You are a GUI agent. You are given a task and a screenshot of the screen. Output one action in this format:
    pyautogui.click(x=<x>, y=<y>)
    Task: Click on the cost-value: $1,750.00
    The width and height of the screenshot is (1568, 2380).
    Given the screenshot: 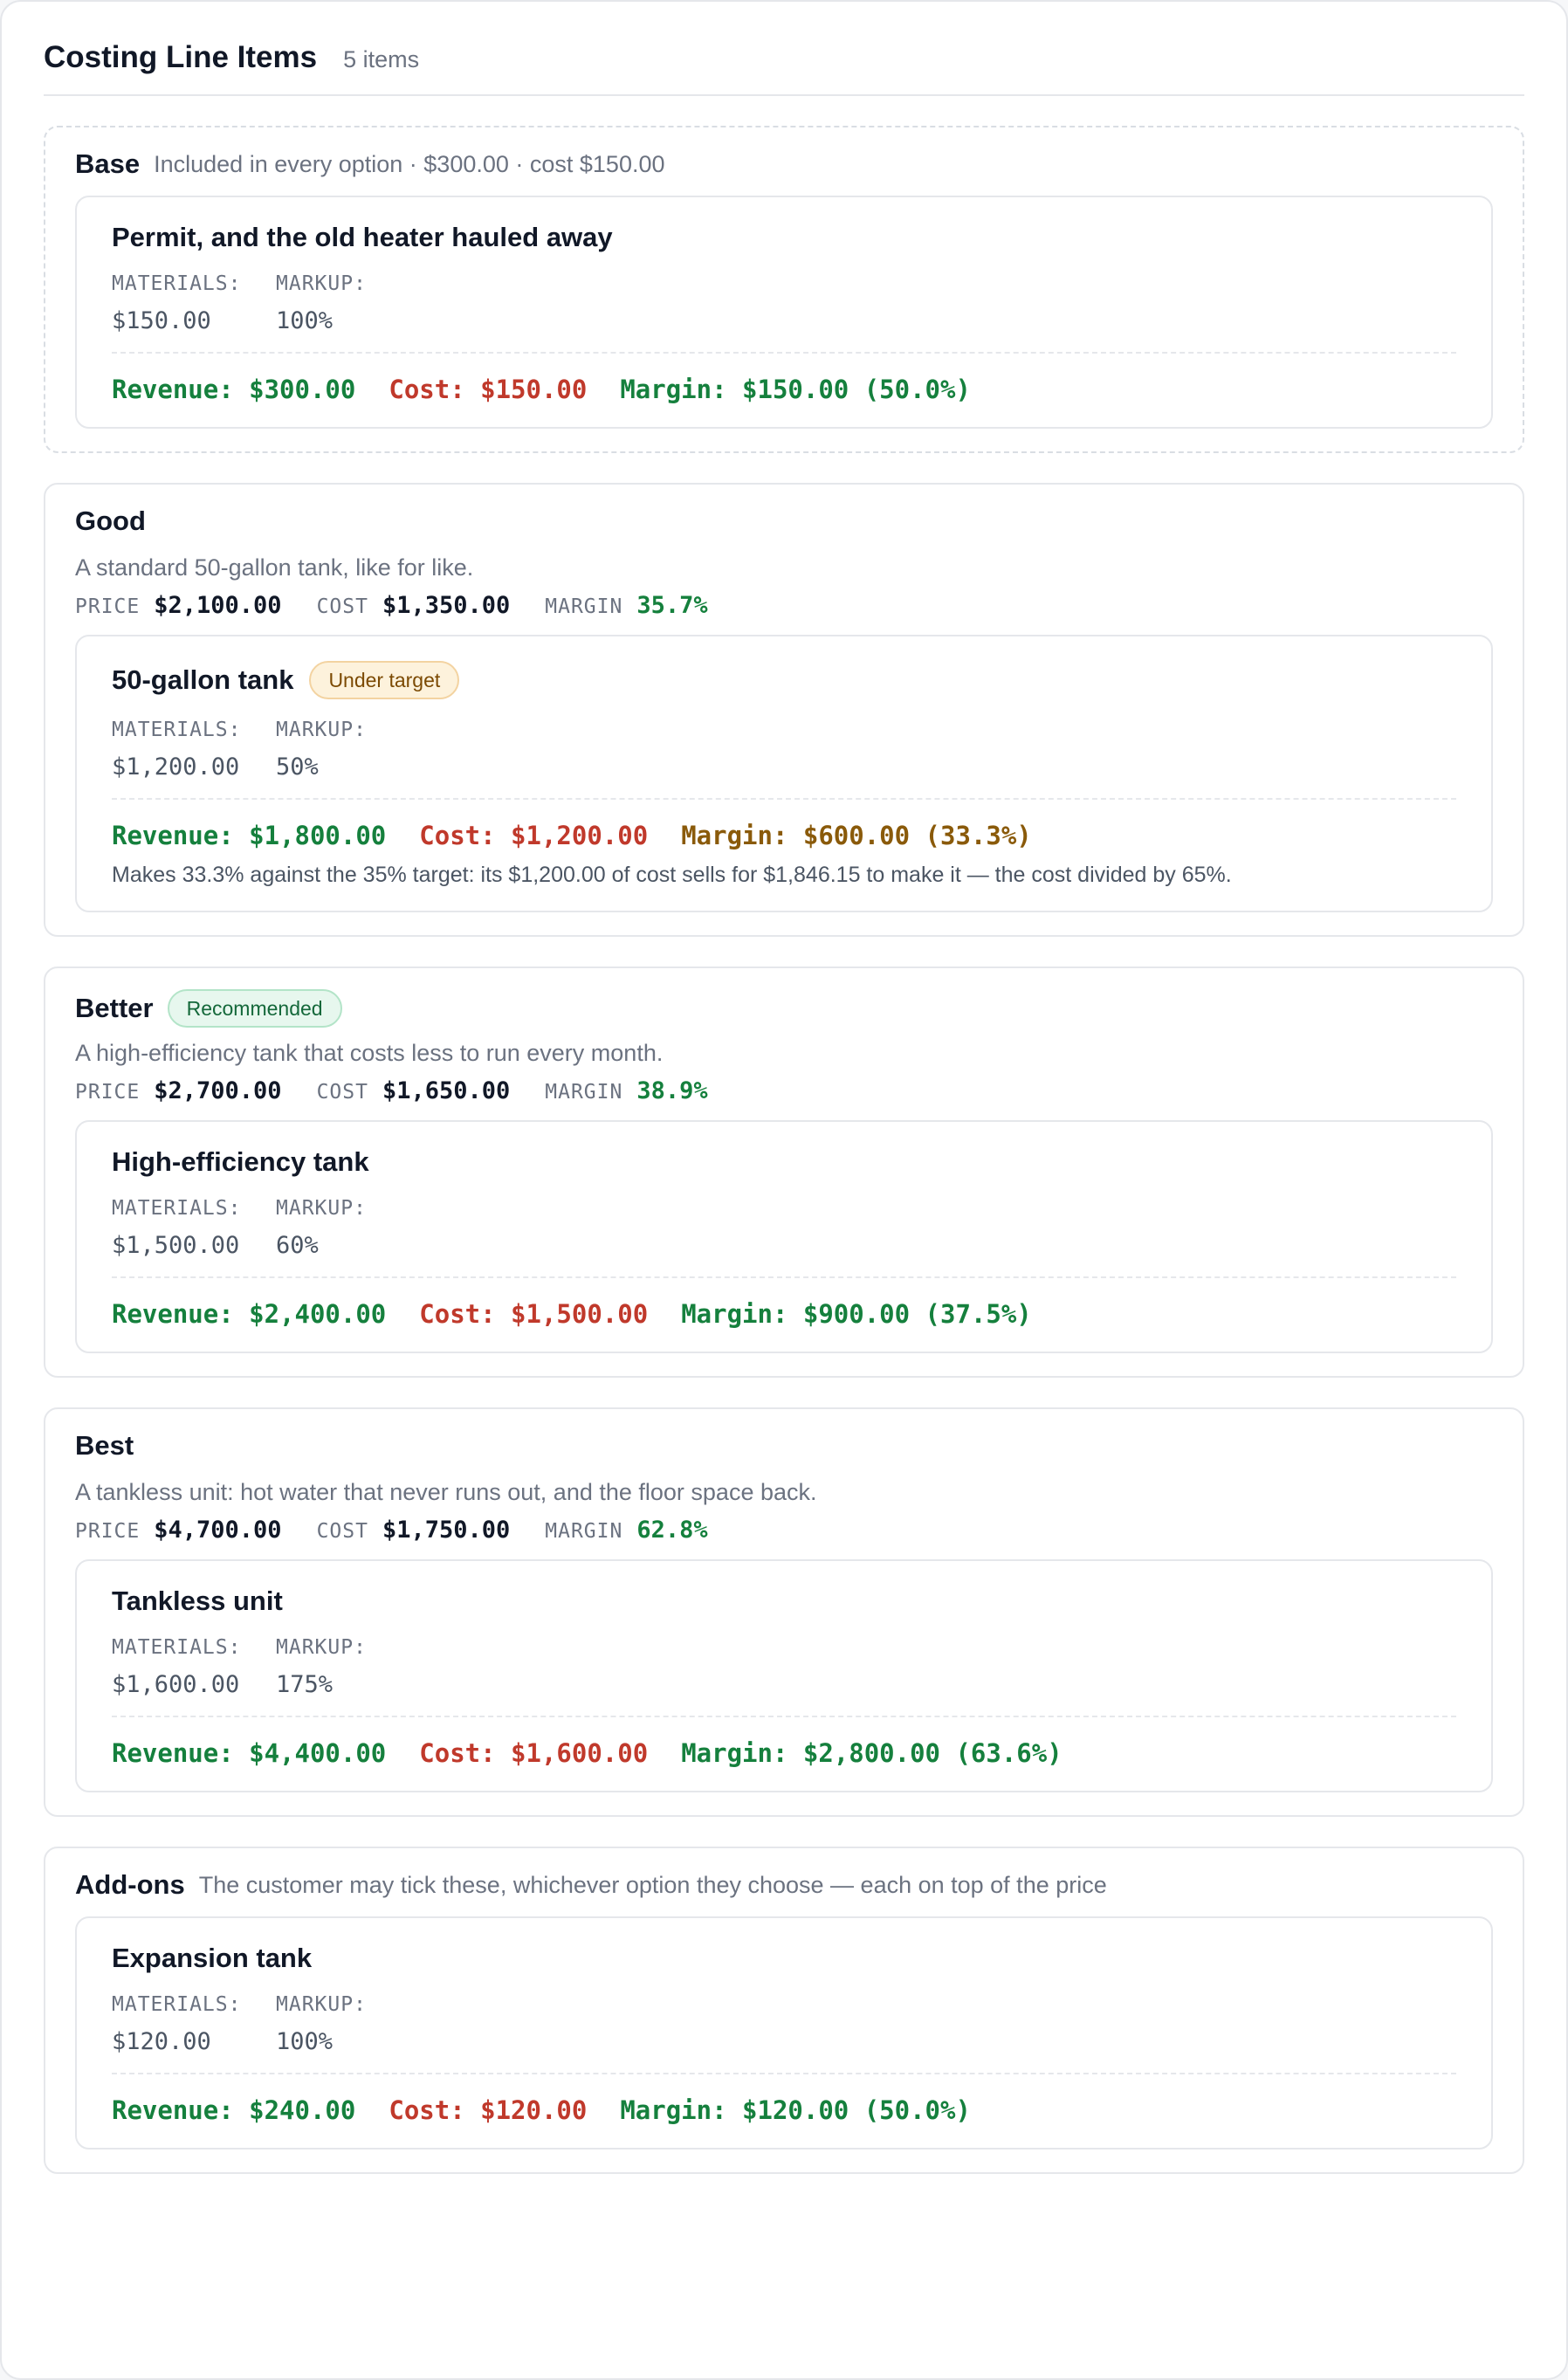 What is the action you would take?
    pyautogui.click(x=447, y=1530)
    